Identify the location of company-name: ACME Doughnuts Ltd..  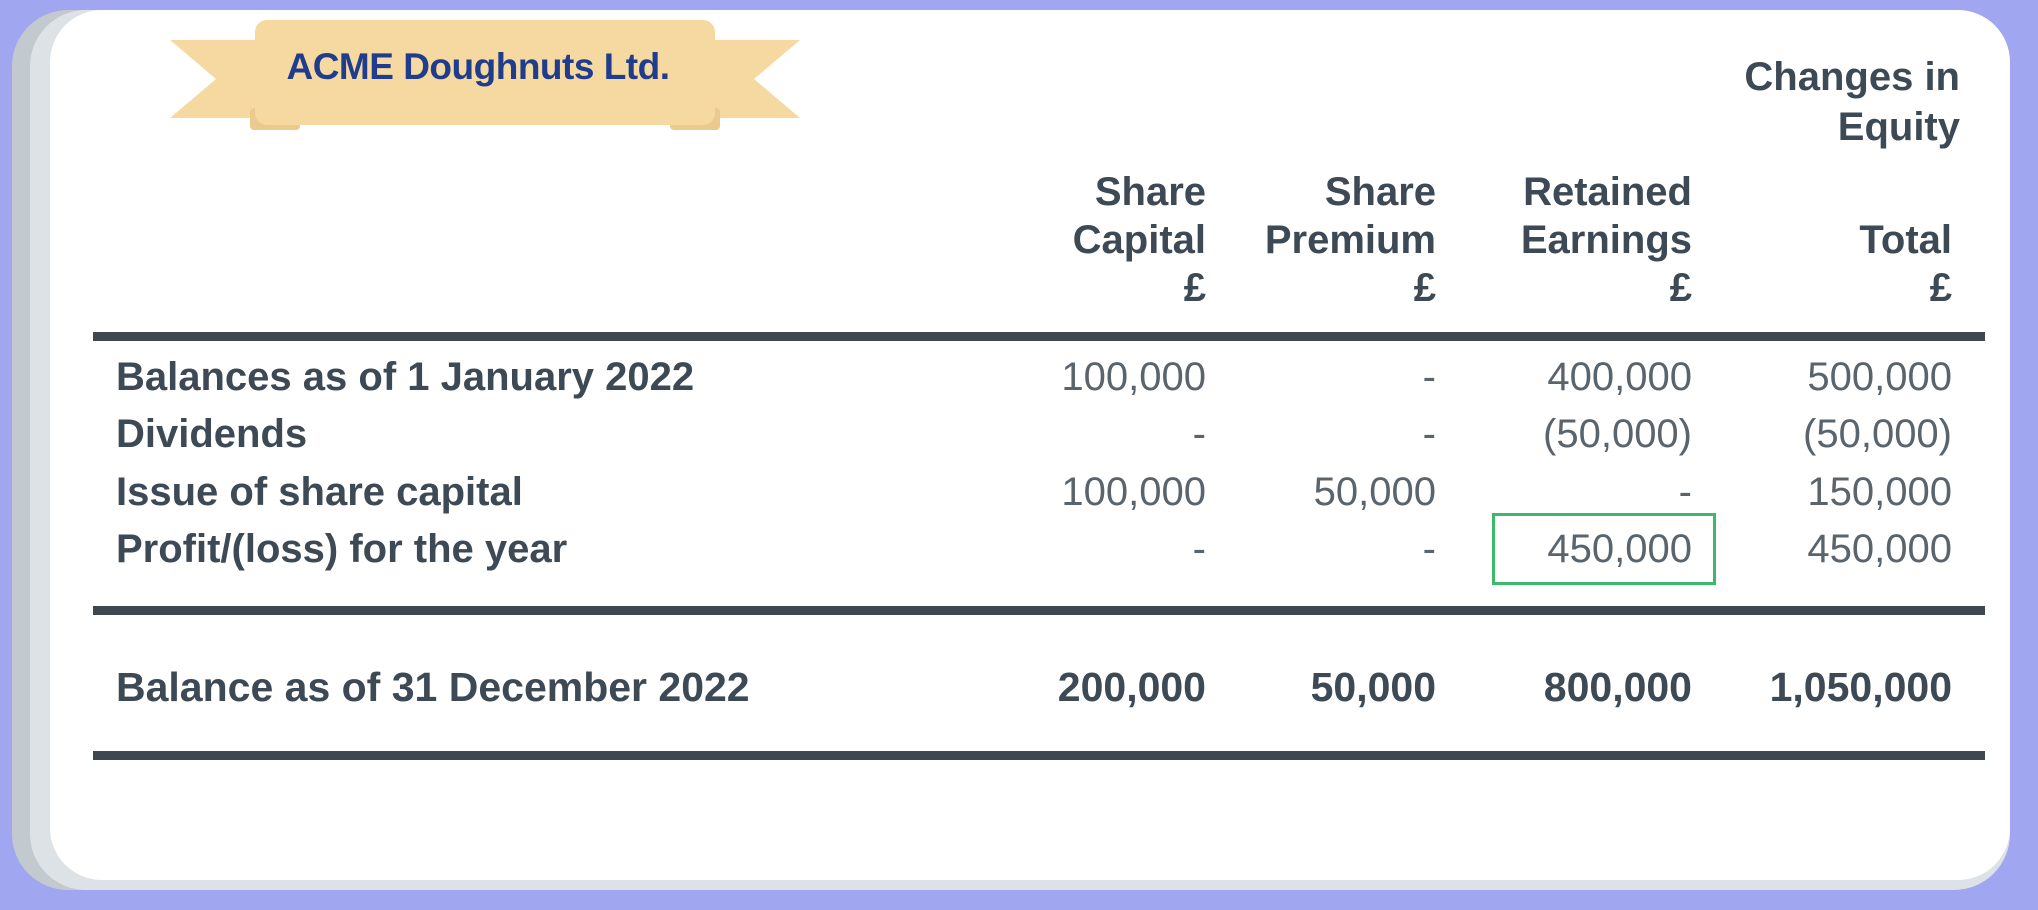
(478, 66).